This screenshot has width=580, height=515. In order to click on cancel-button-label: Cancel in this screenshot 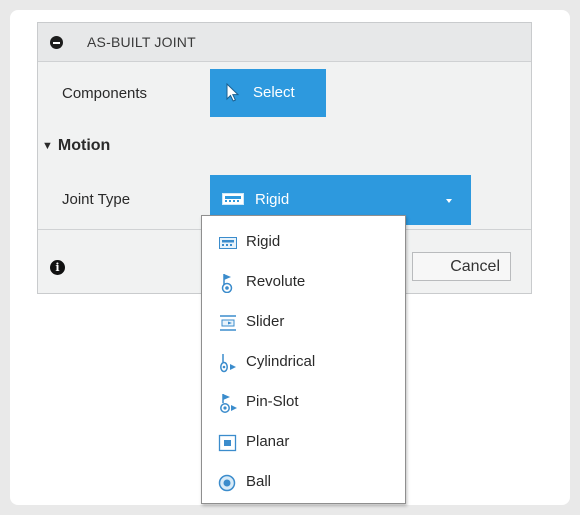, I will do `click(475, 266)`.